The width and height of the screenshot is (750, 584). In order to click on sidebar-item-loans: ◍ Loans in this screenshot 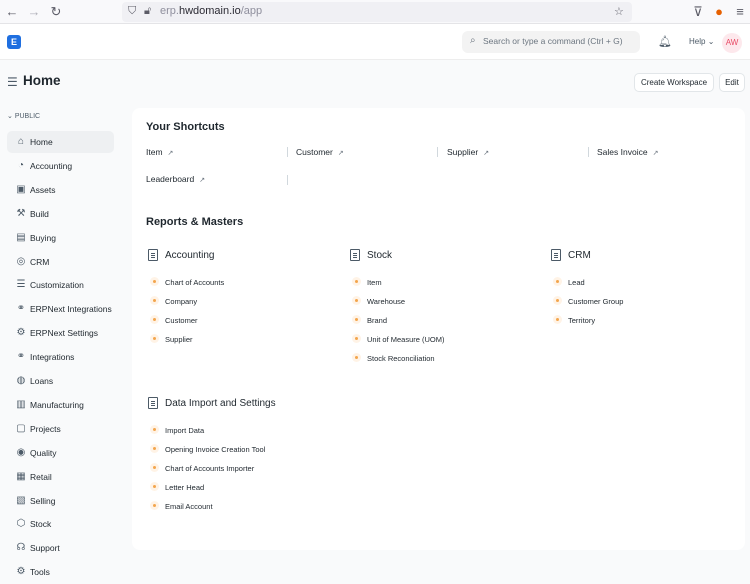, I will do `click(60, 381)`.